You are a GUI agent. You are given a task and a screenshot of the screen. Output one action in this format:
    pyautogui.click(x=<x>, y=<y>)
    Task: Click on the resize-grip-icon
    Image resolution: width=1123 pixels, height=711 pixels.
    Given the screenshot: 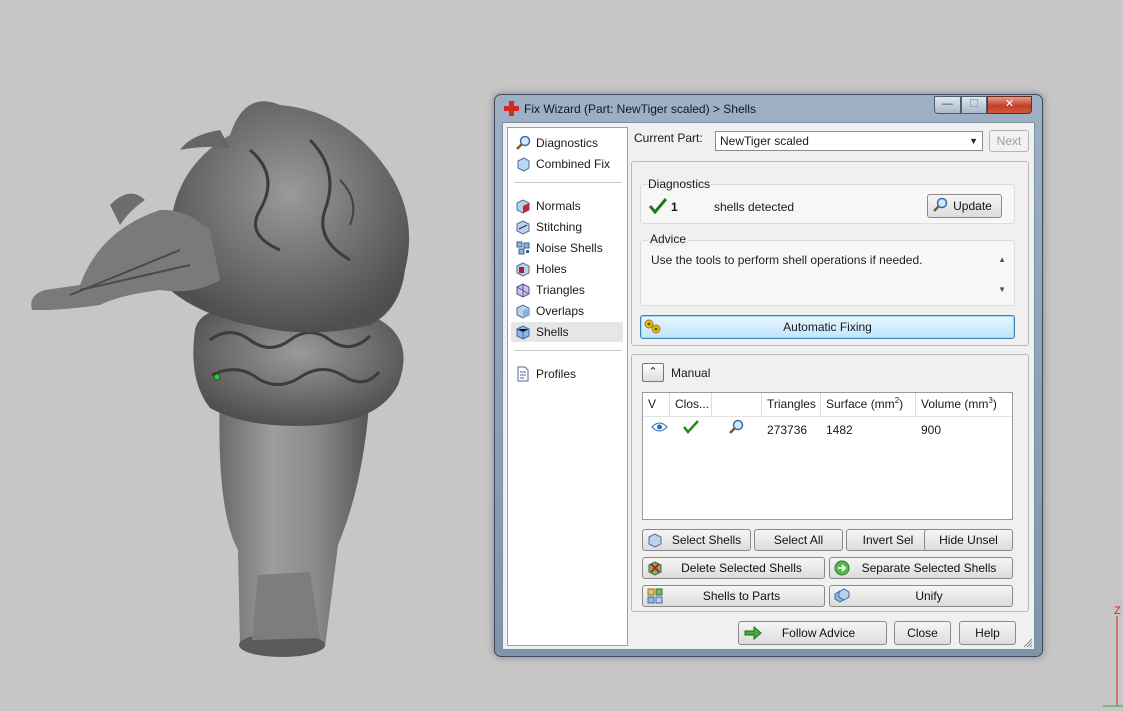 What is the action you would take?
    pyautogui.click(x=1028, y=643)
    